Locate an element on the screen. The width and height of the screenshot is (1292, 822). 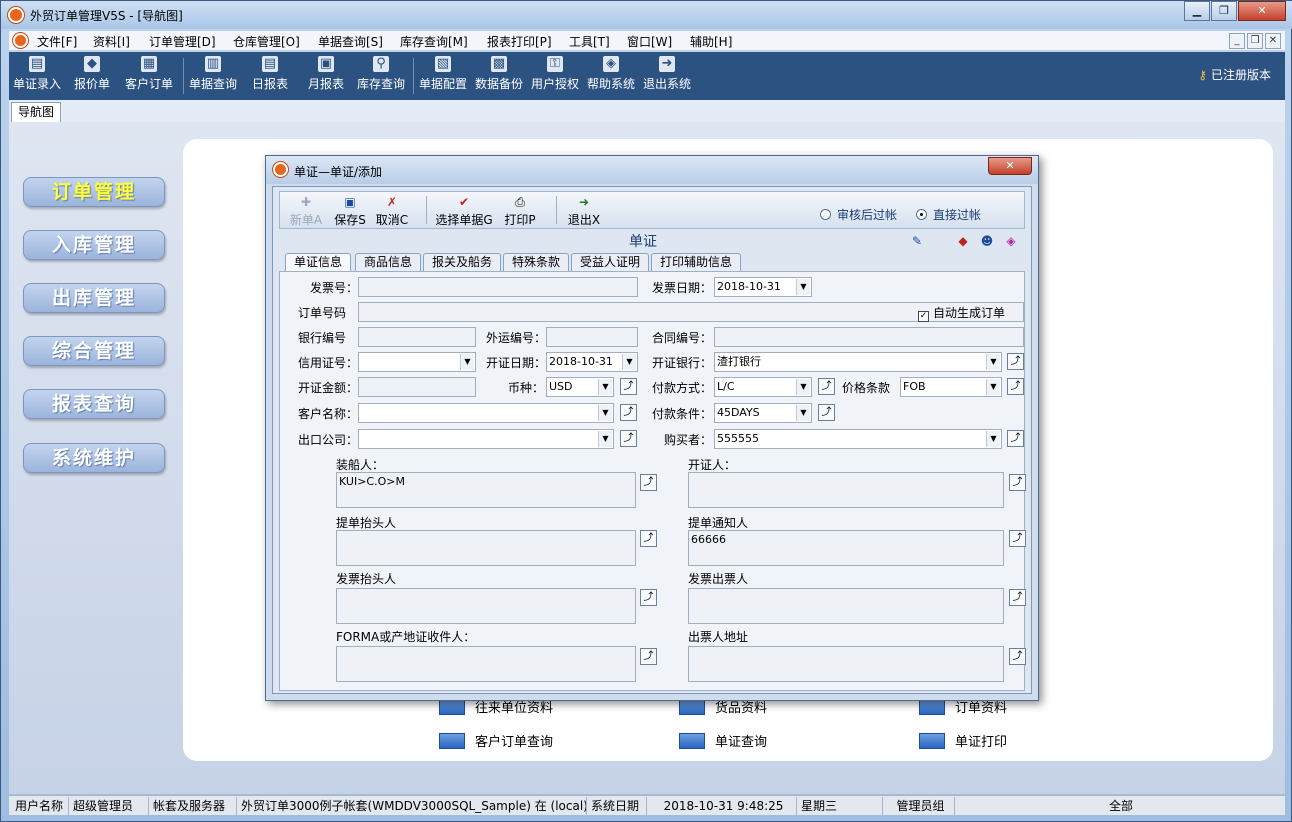
toolbar-user-auth: ⚿ 用户授权 is located at coordinates (555, 76).